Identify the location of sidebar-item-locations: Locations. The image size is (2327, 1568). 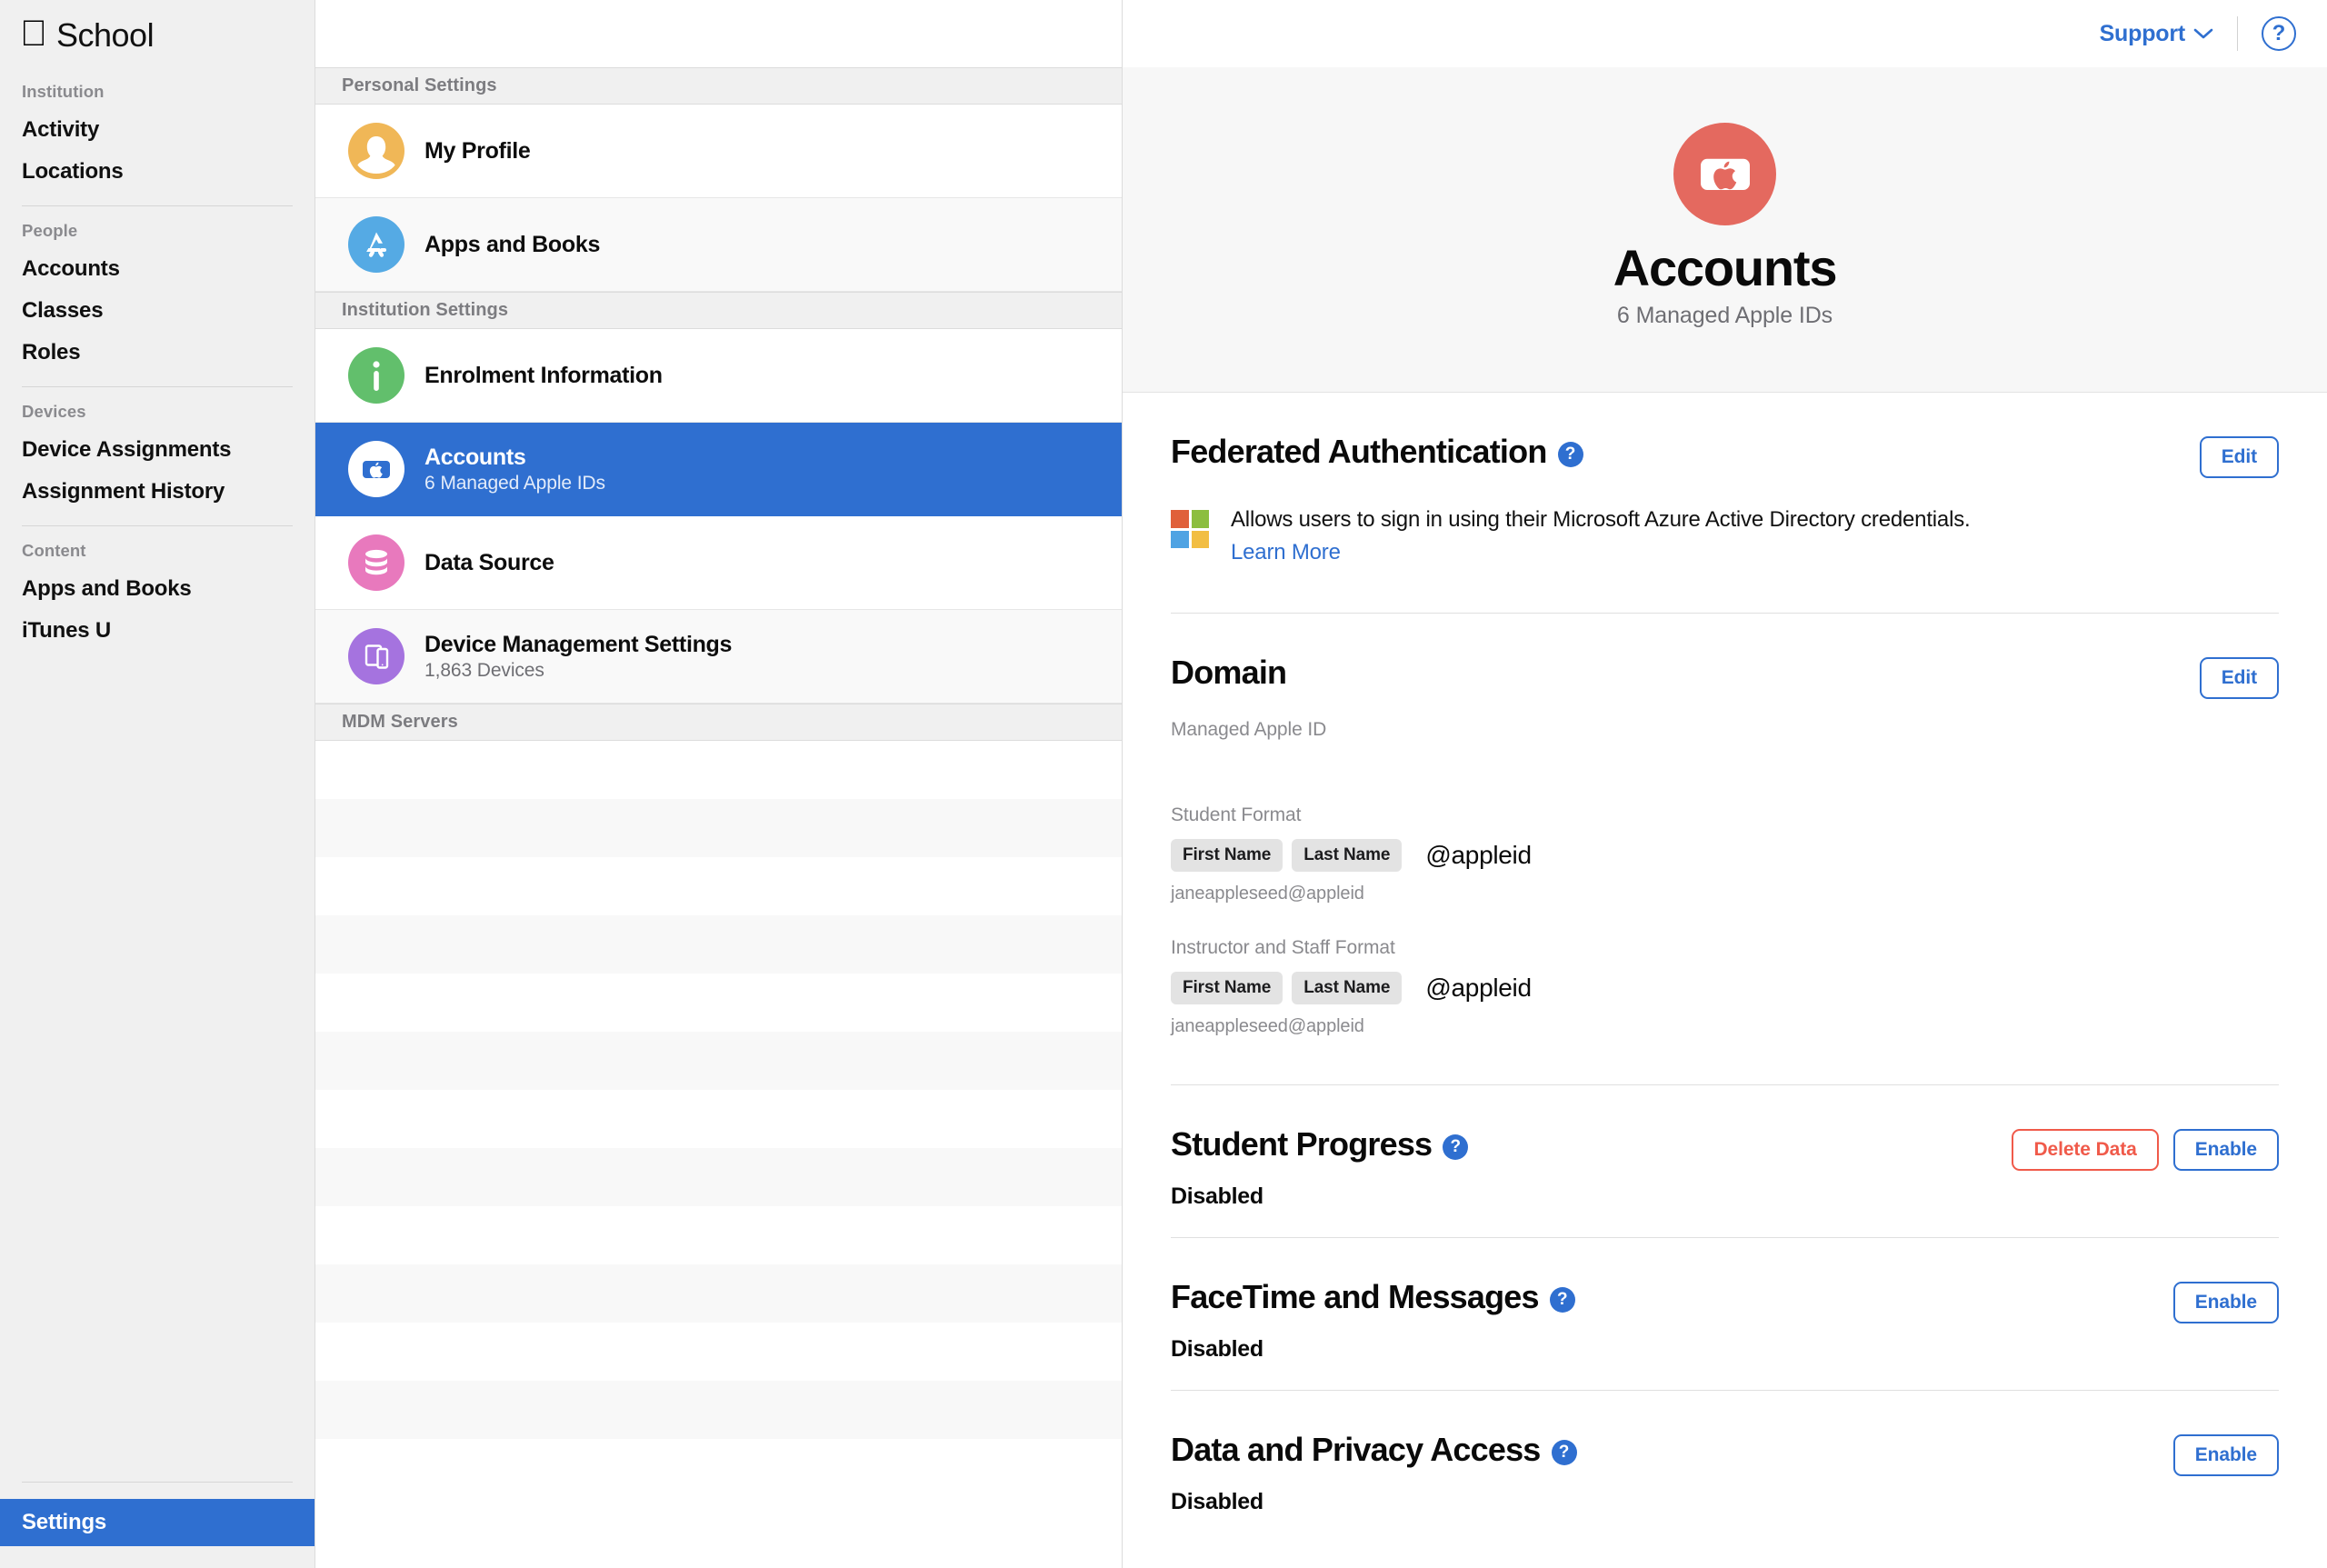
(157, 172).